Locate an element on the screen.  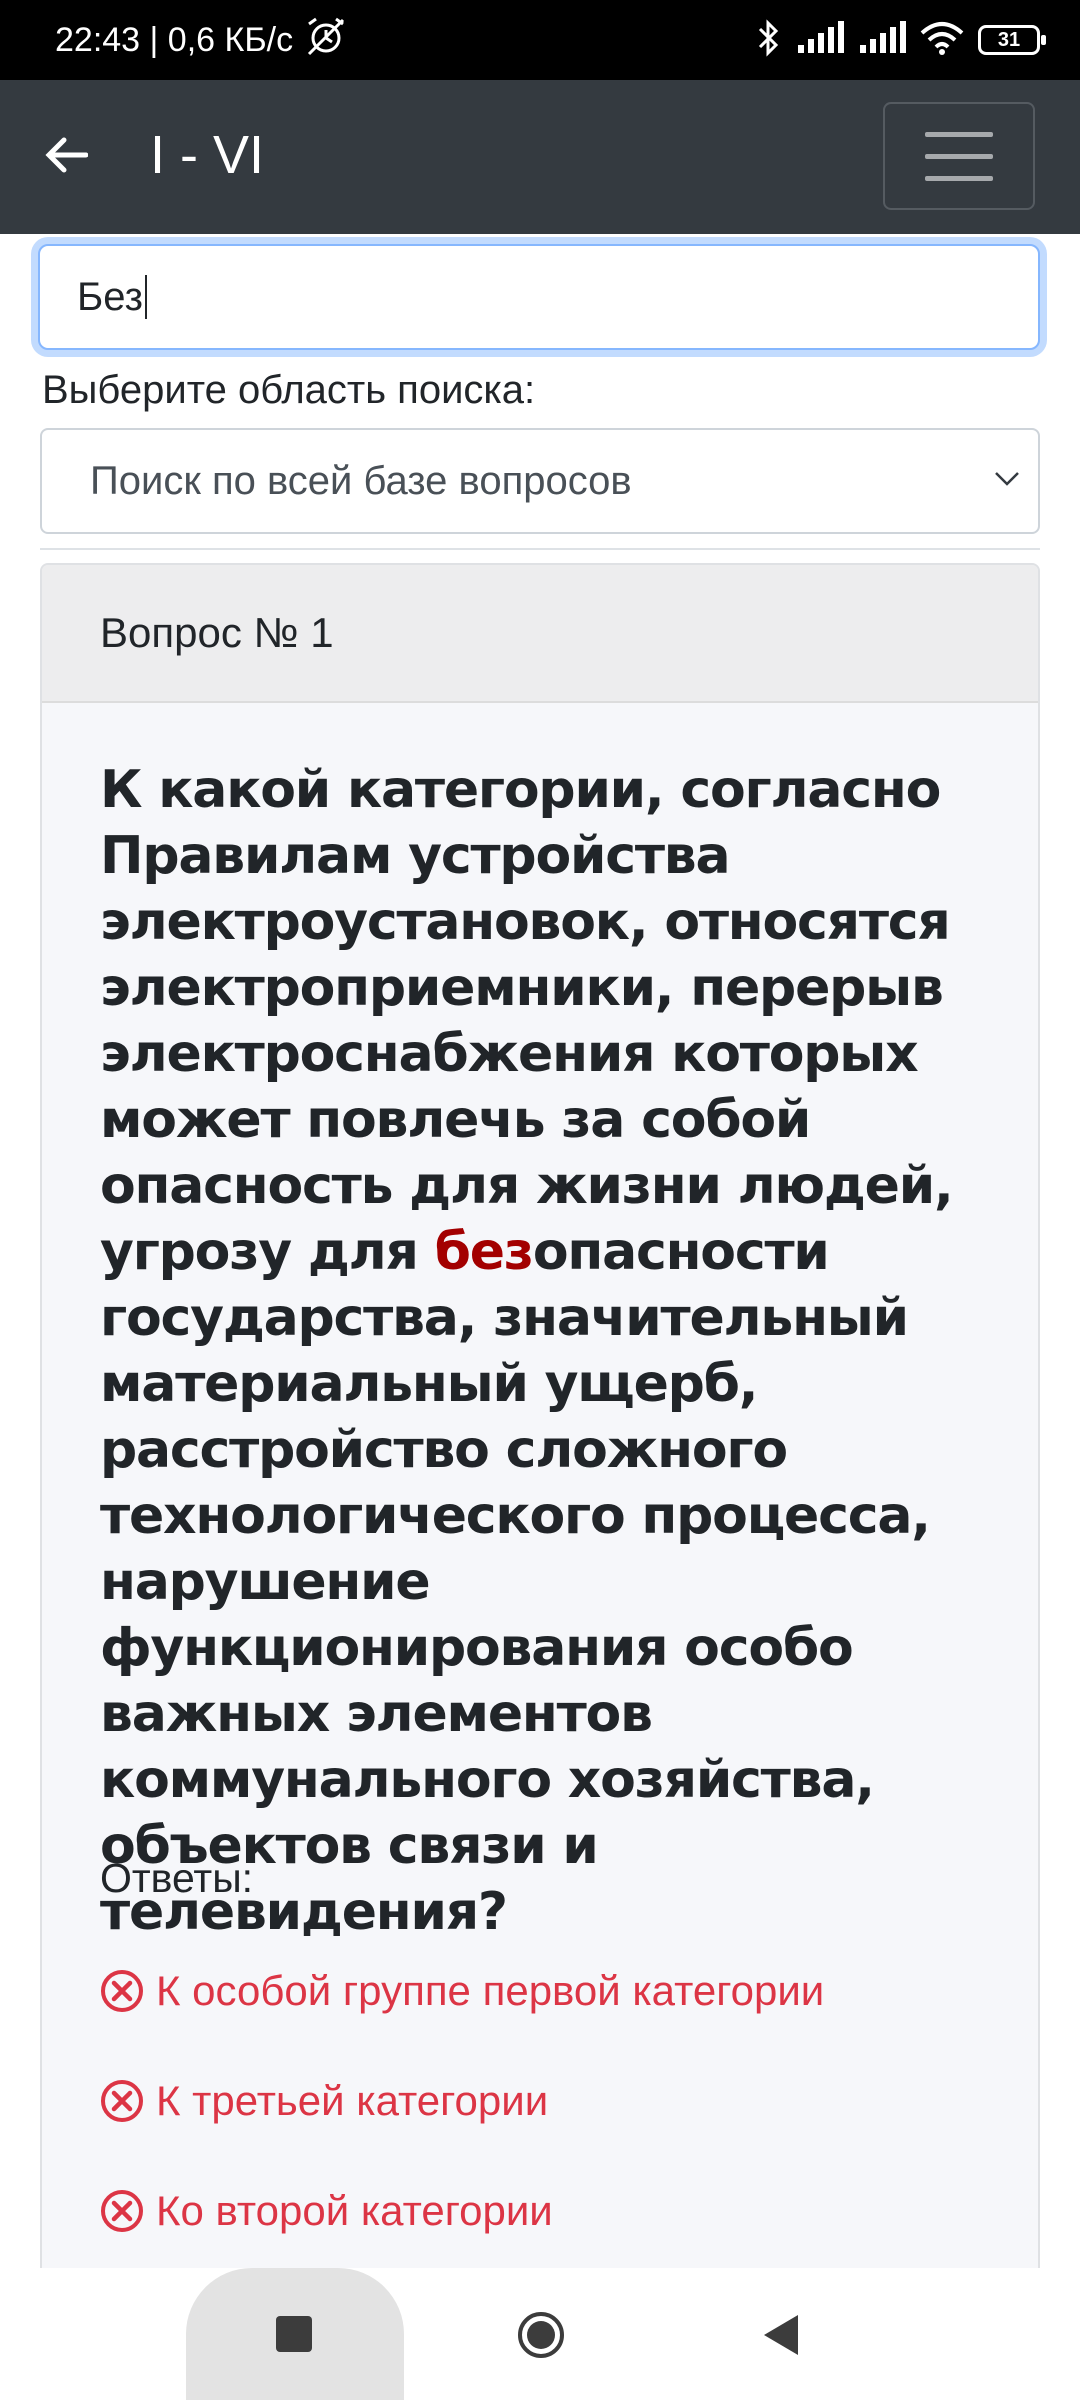
answer-text: К третьей категории is located at coordinates (352, 2100).